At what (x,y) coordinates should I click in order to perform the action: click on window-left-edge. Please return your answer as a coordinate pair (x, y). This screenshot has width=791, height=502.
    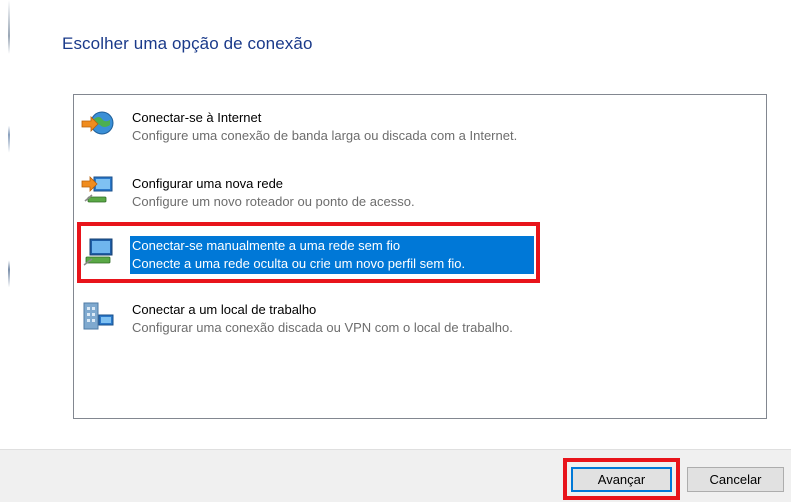
    Looking at the image, I should click on (9, 224).